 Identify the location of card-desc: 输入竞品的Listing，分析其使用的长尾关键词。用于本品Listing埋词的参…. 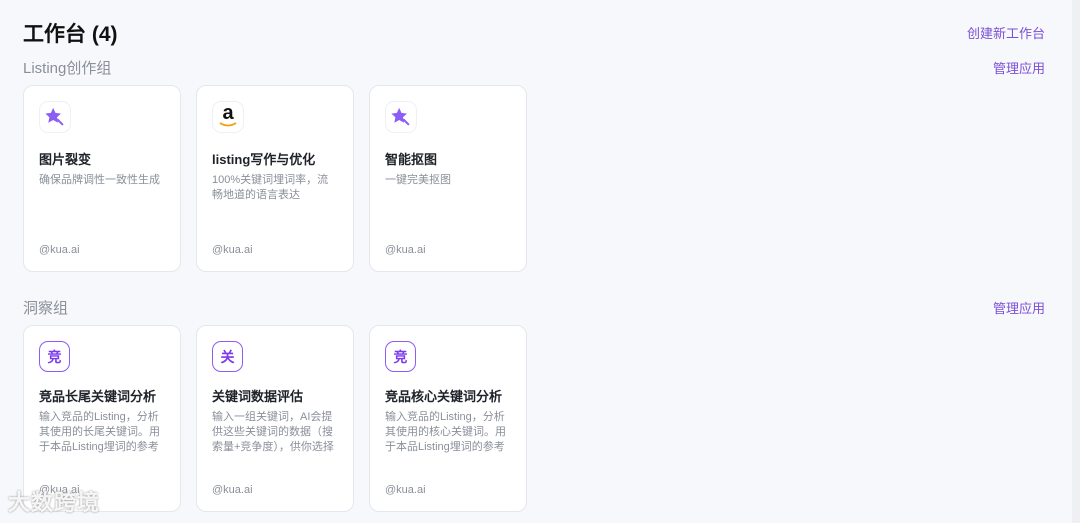
(99, 432).